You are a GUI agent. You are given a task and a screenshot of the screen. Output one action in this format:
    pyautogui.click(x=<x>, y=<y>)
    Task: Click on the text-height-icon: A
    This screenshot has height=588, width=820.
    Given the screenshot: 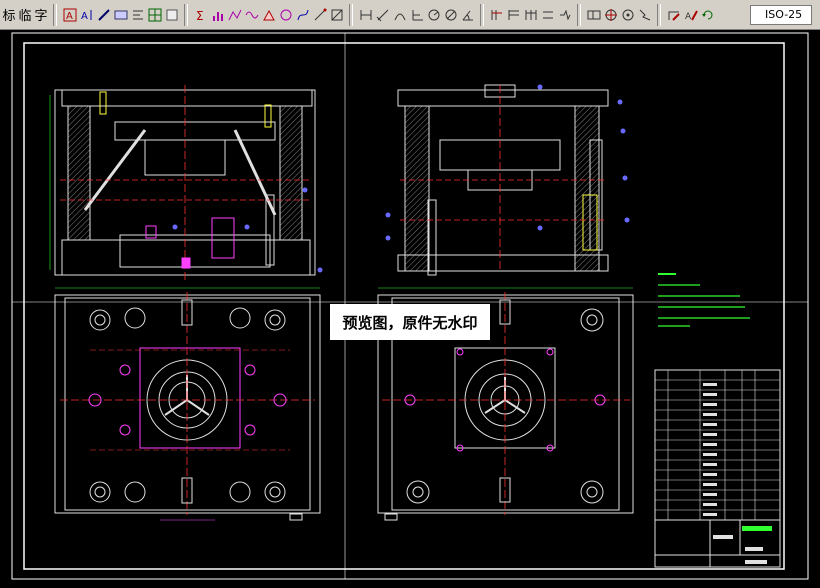 What is the action you would take?
    pyautogui.click(x=86, y=15)
    